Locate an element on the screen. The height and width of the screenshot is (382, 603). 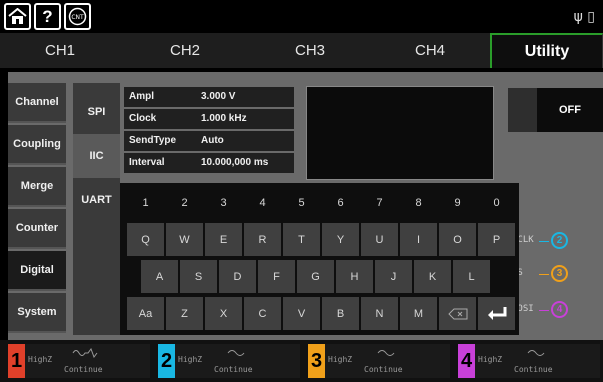
key-t: T is located at coordinates (301, 239).